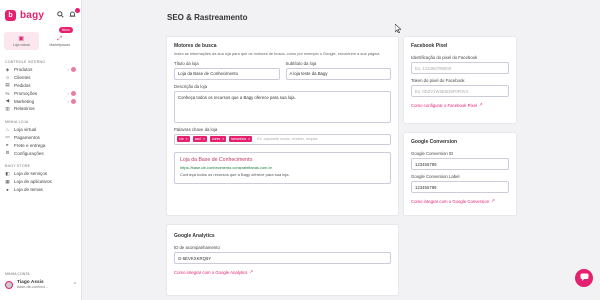 Image resolution: width=600 pixels, height=300 pixels. Describe the element at coordinates (40, 109) in the screenshot. I see `sidebar-item-relatorios: ▥ Relatórios` at that location.